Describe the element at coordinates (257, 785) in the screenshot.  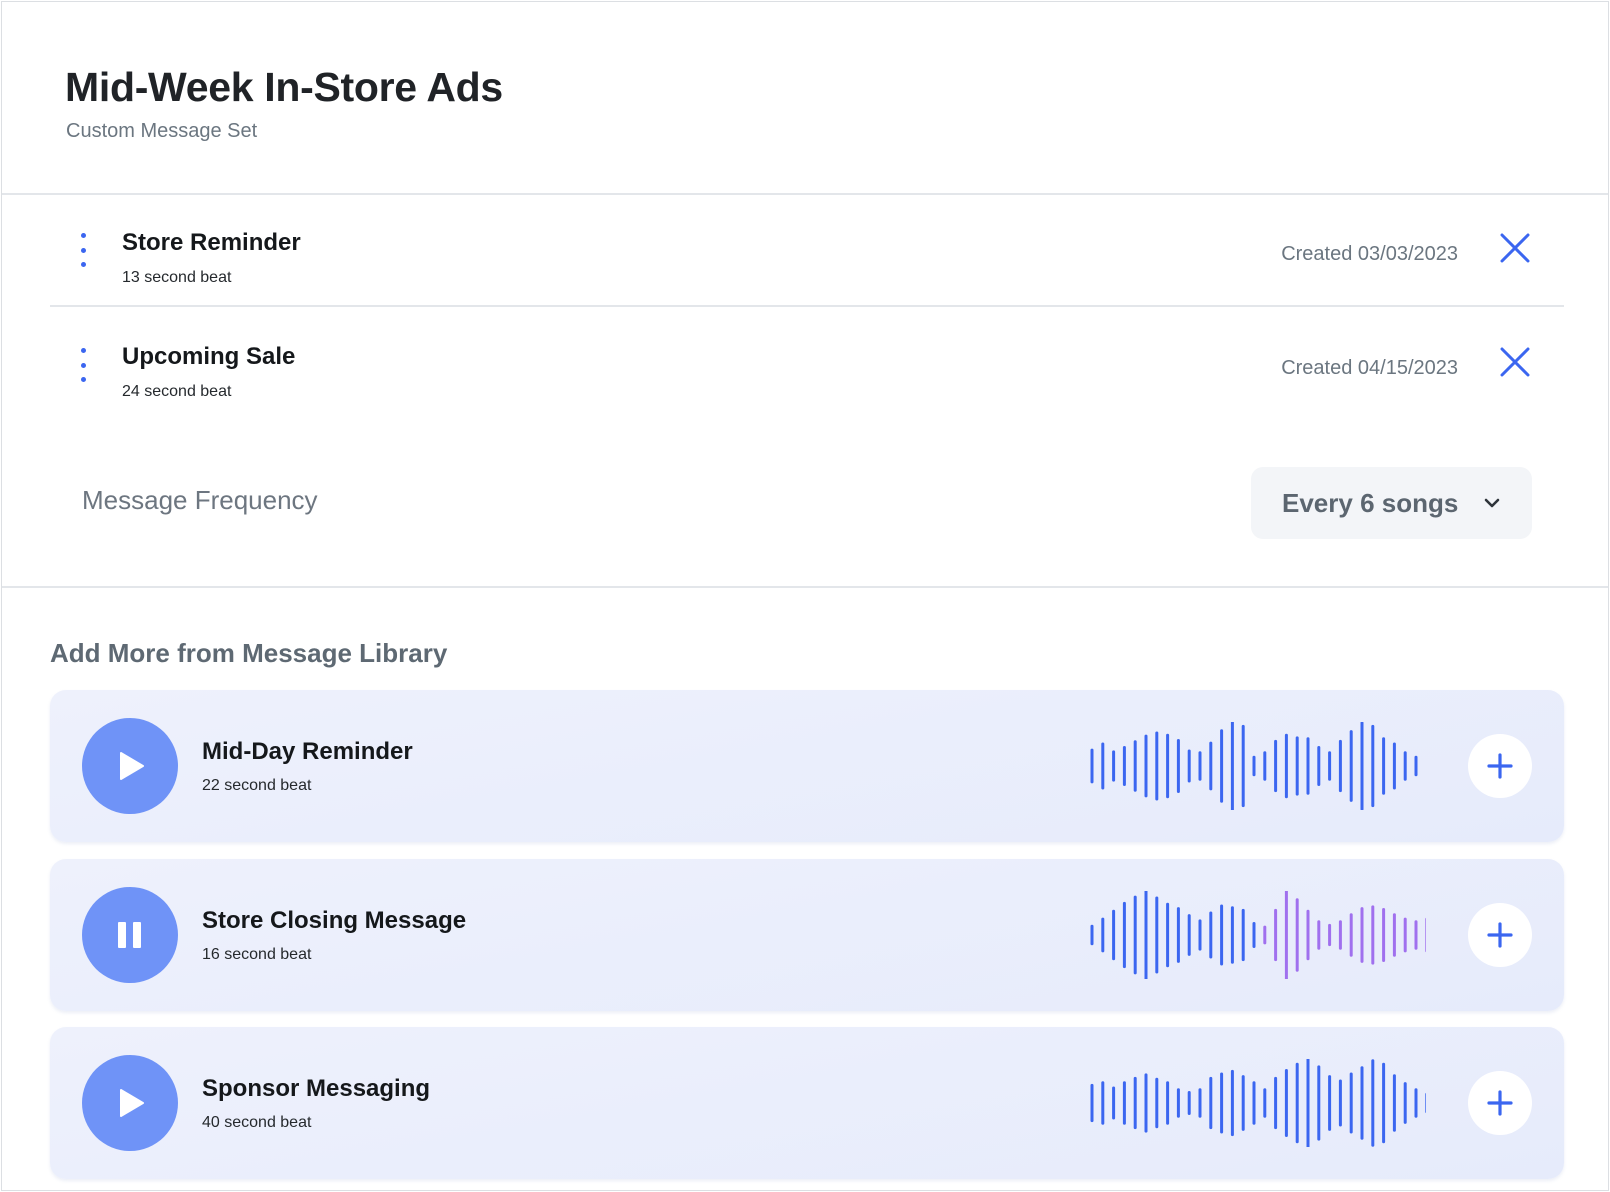
I see `library-item-duration: 22 second beat` at that location.